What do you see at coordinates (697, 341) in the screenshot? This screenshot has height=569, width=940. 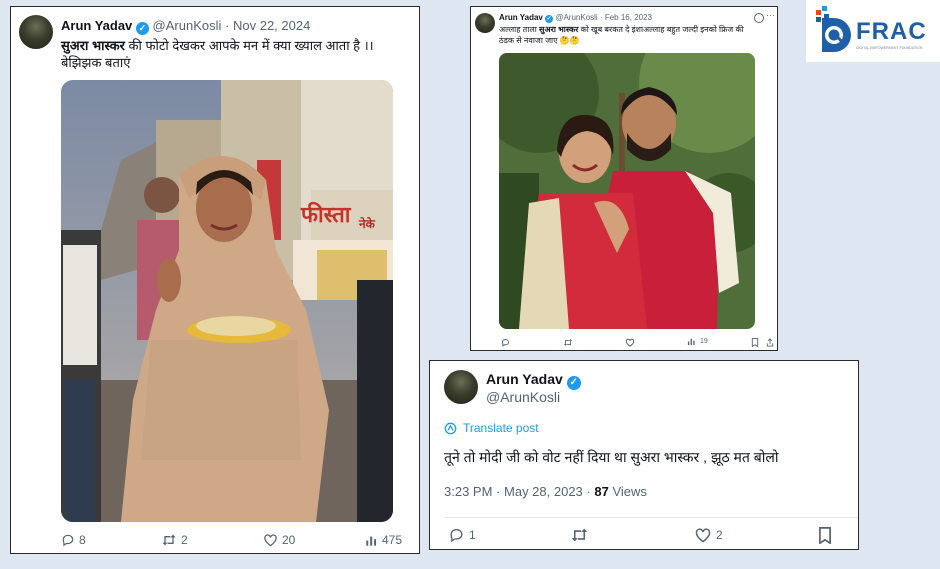 I see `views-button: 19` at bounding box center [697, 341].